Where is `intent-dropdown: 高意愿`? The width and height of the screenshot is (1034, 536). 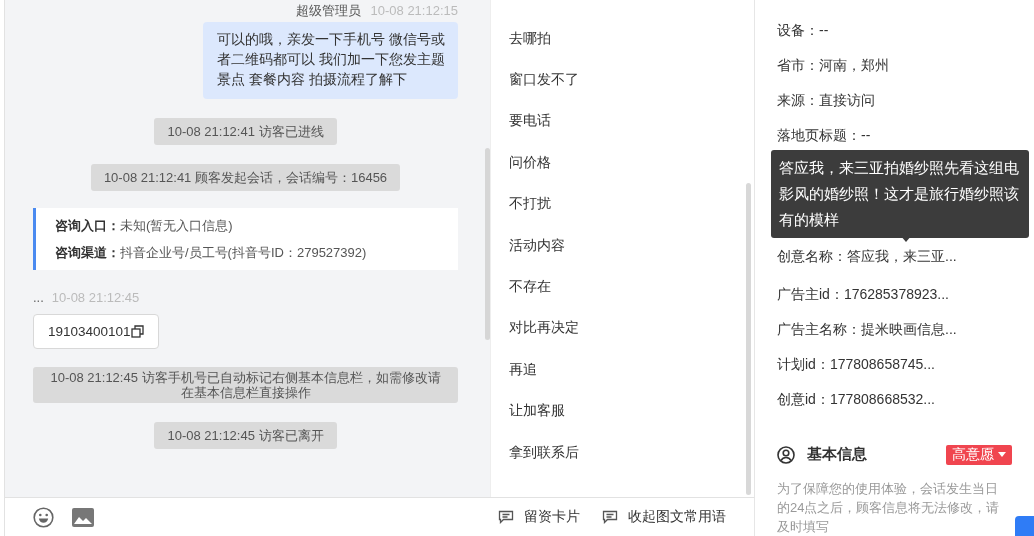 intent-dropdown: 高意愿 is located at coordinates (979, 454).